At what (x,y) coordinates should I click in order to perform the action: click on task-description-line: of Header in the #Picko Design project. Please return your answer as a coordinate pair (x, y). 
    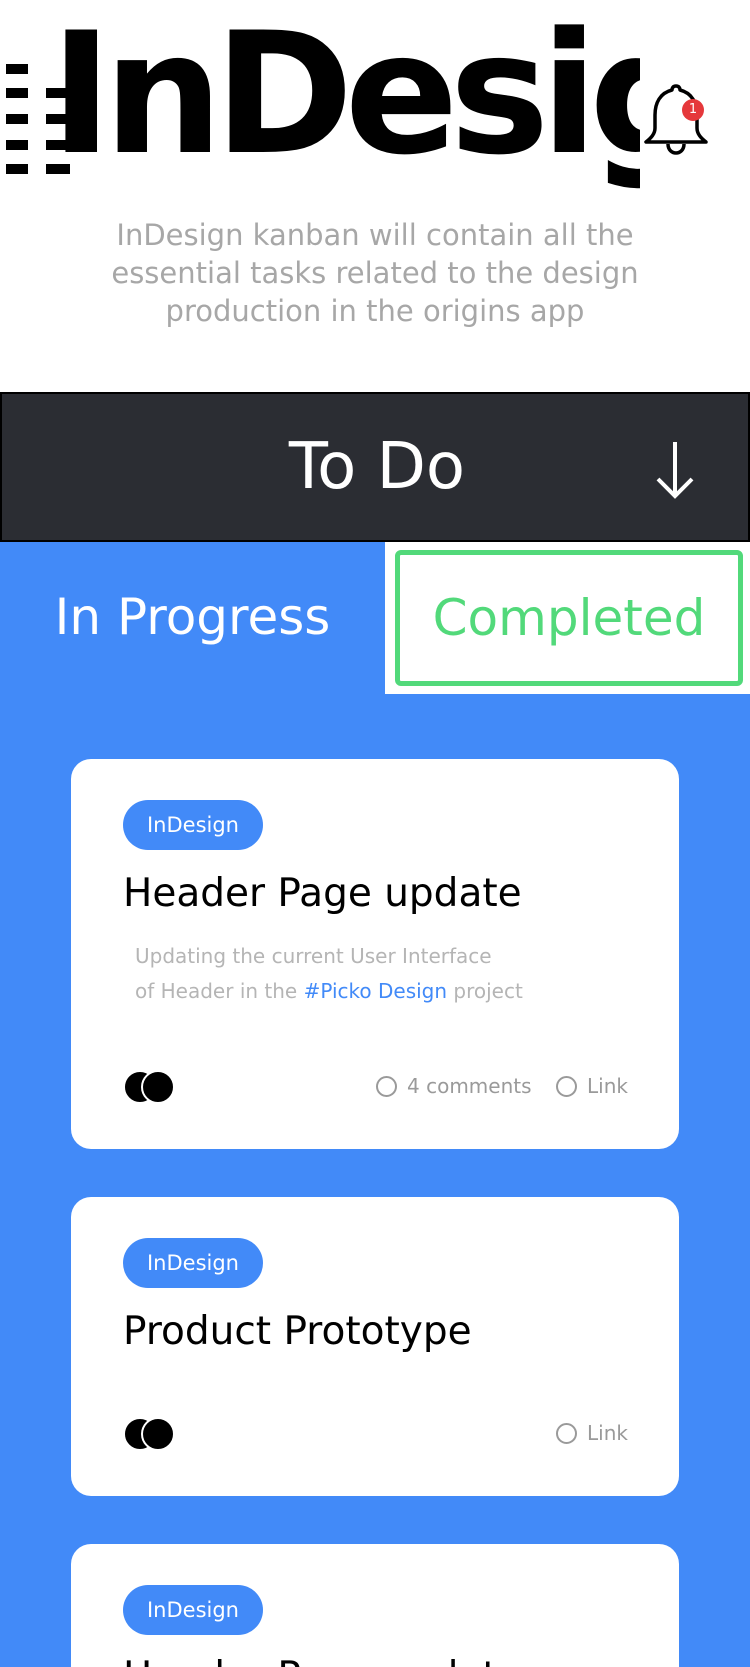
    Looking at the image, I should click on (365, 991).